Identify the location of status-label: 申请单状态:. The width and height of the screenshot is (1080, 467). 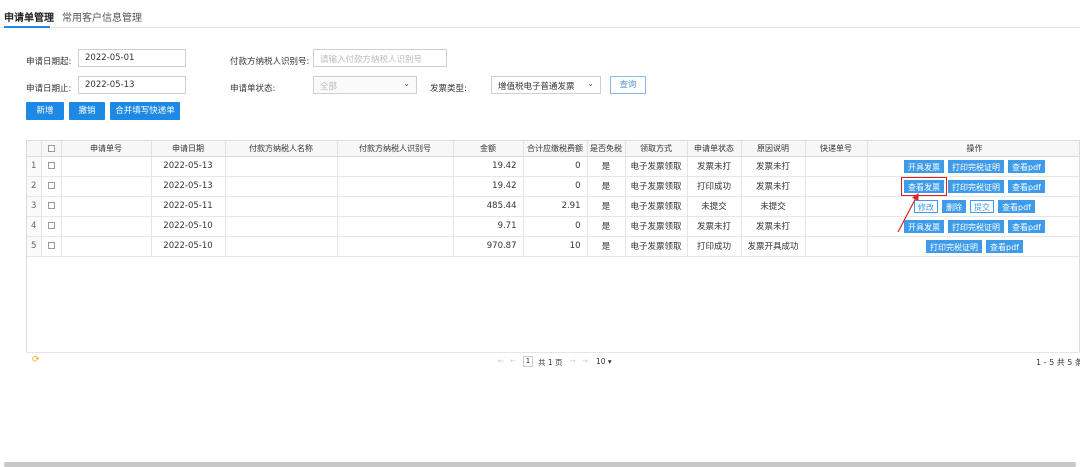
(253, 89).